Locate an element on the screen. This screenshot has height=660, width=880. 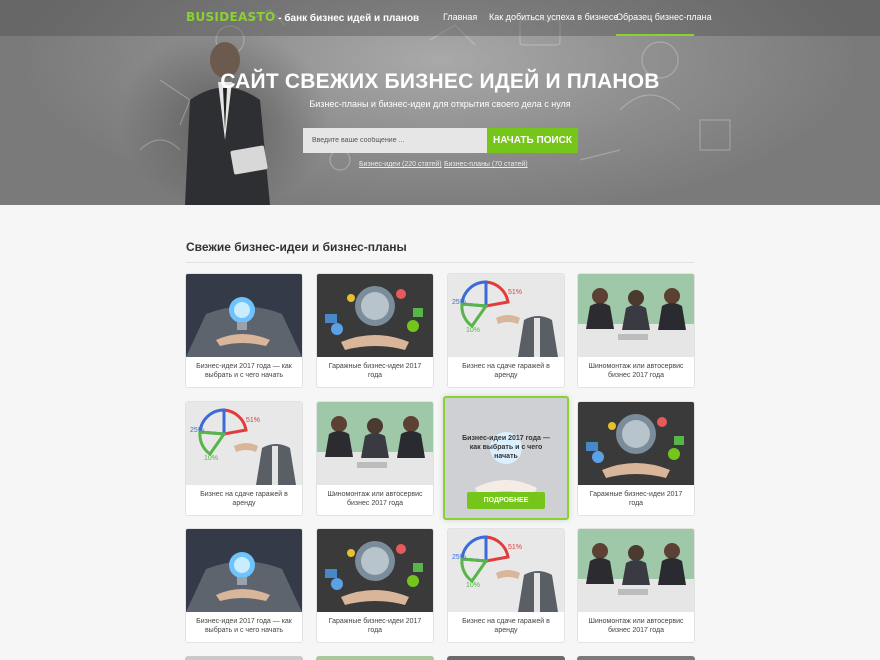
hero-title: САЙТ СВЕЖИХ БИЗНЕС ИДЕЙ И ПЛАНОВ is located at coordinates (440, 81).